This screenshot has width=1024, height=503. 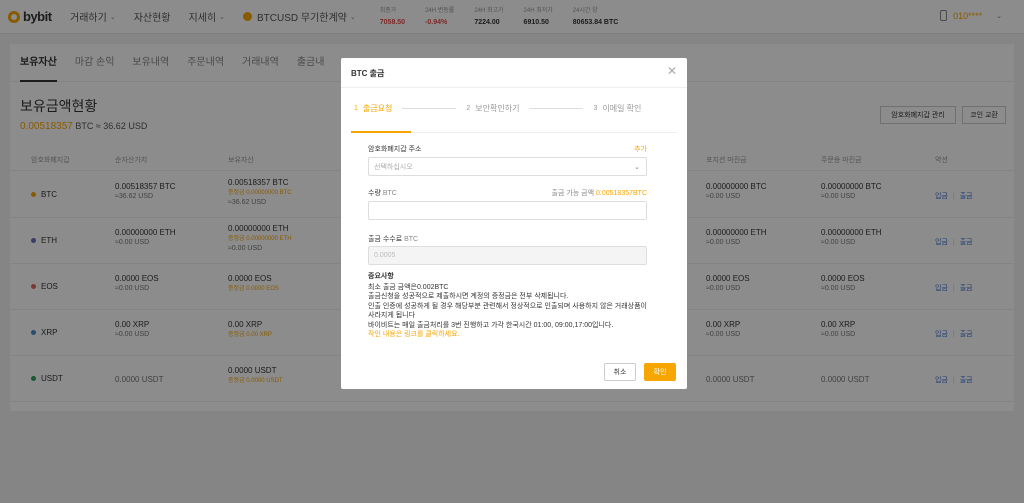 What do you see at coordinates (507, 255) in the screenshot?
I see `fee-input: 0.0005` at bounding box center [507, 255].